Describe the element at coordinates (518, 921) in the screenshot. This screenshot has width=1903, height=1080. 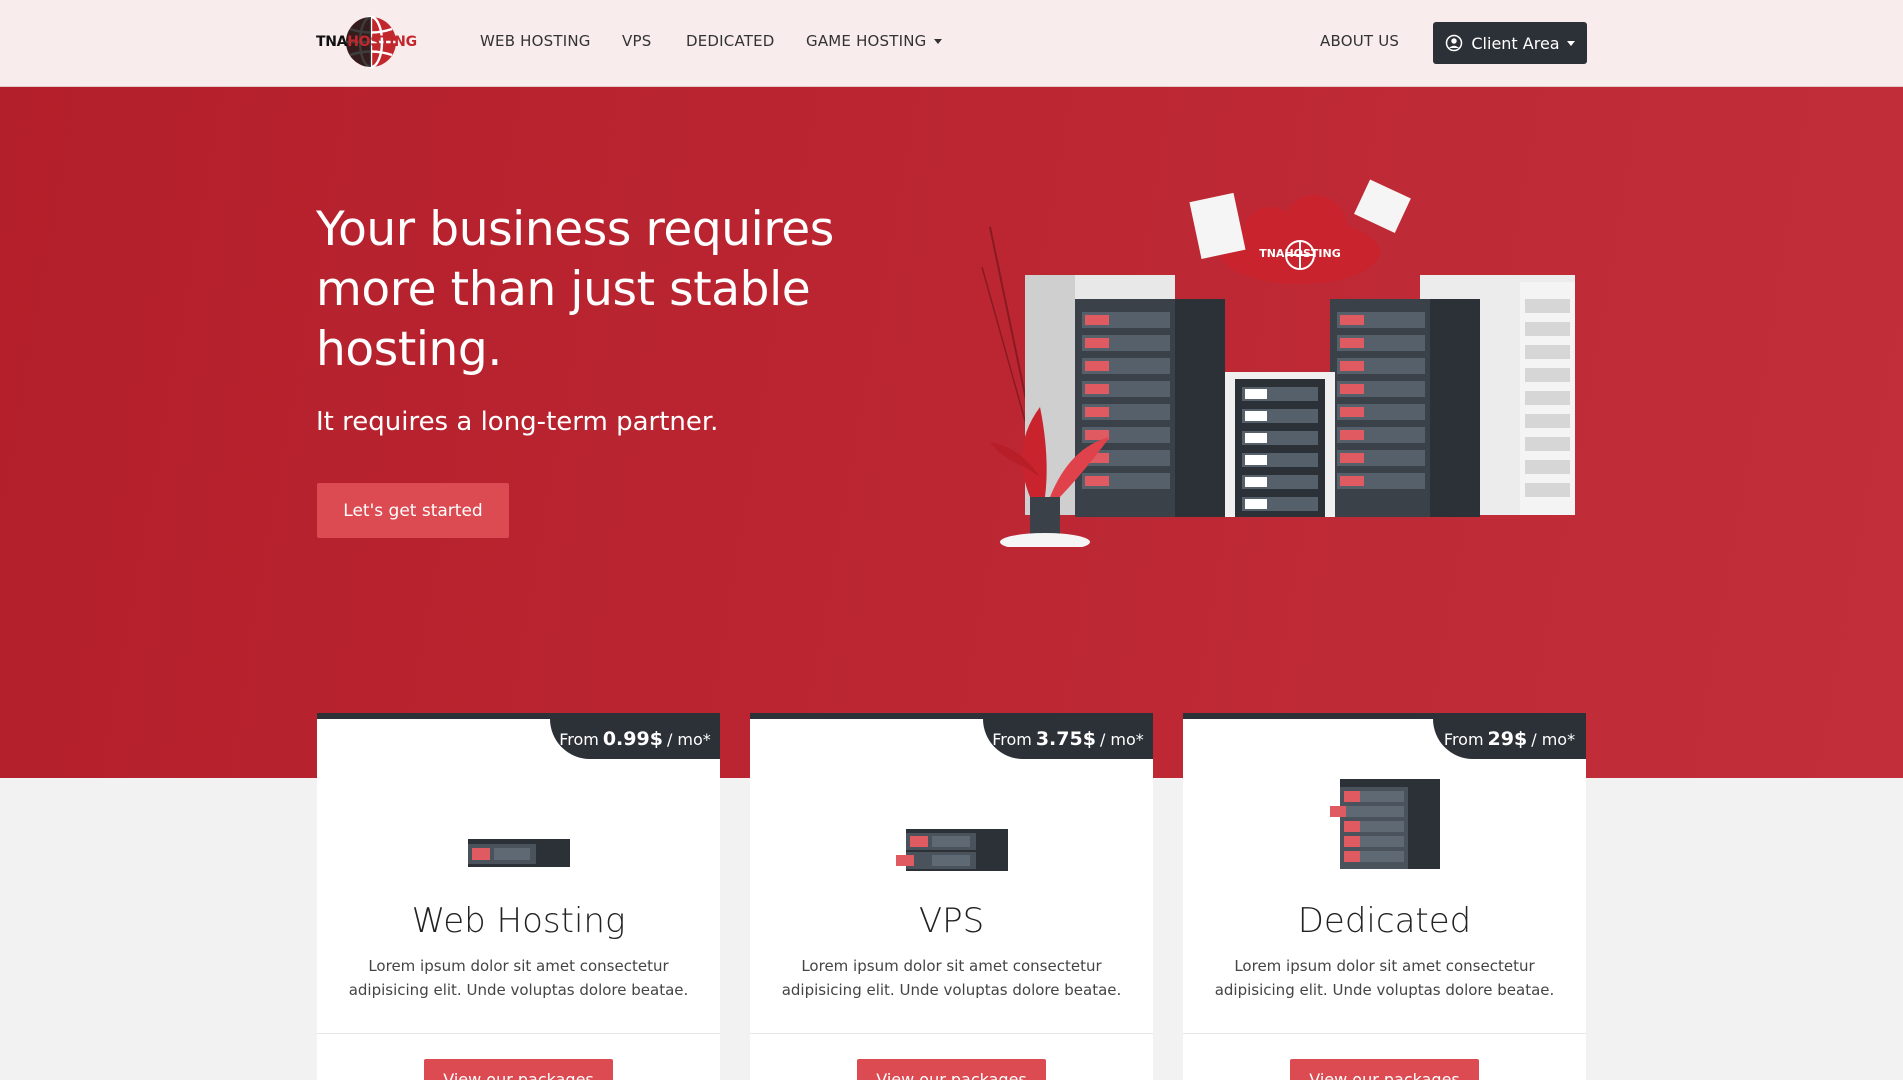
I see `card-title: Web Hosting` at that location.